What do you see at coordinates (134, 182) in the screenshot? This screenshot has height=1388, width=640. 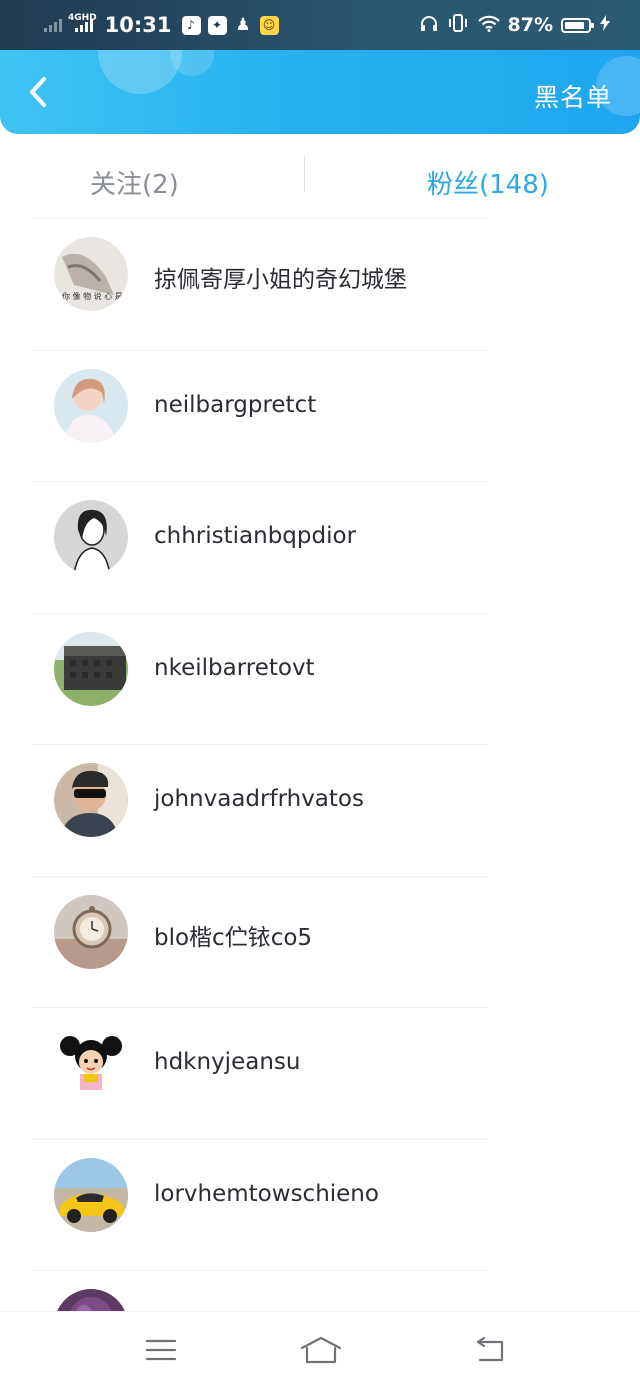 I see `tab-following: 关注(2)` at bounding box center [134, 182].